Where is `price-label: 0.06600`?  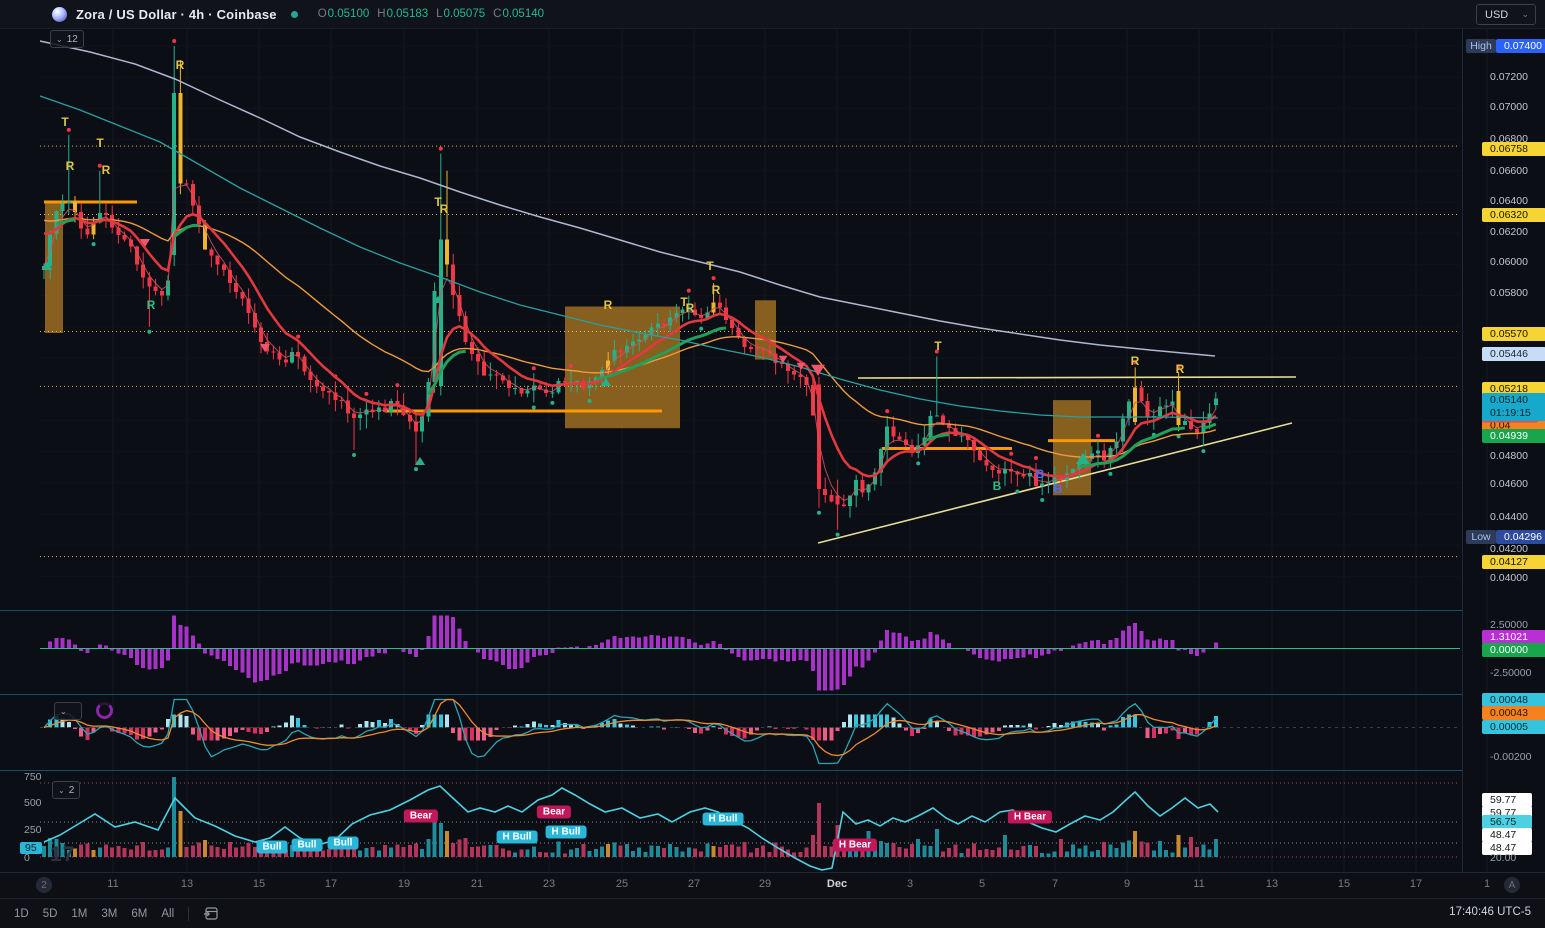
price-label: 0.06600 is located at coordinates (1509, 171).